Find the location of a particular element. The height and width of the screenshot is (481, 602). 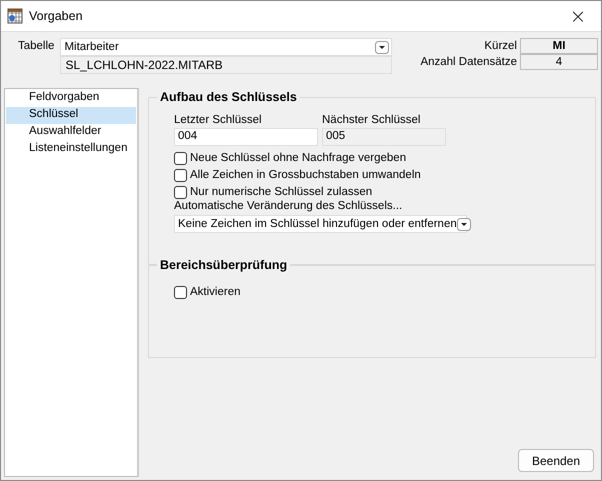

checkbox-label: Alle Zeichen in Grossbuchstaben umwandeln is located at coordinates (305, 175).